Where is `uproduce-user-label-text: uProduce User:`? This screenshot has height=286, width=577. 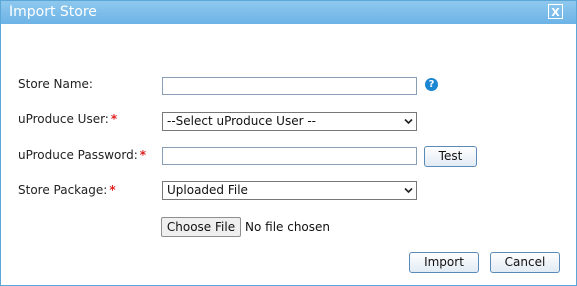
uproduce-user-label-text: uProduce User: is located at coordinates (63, 119).